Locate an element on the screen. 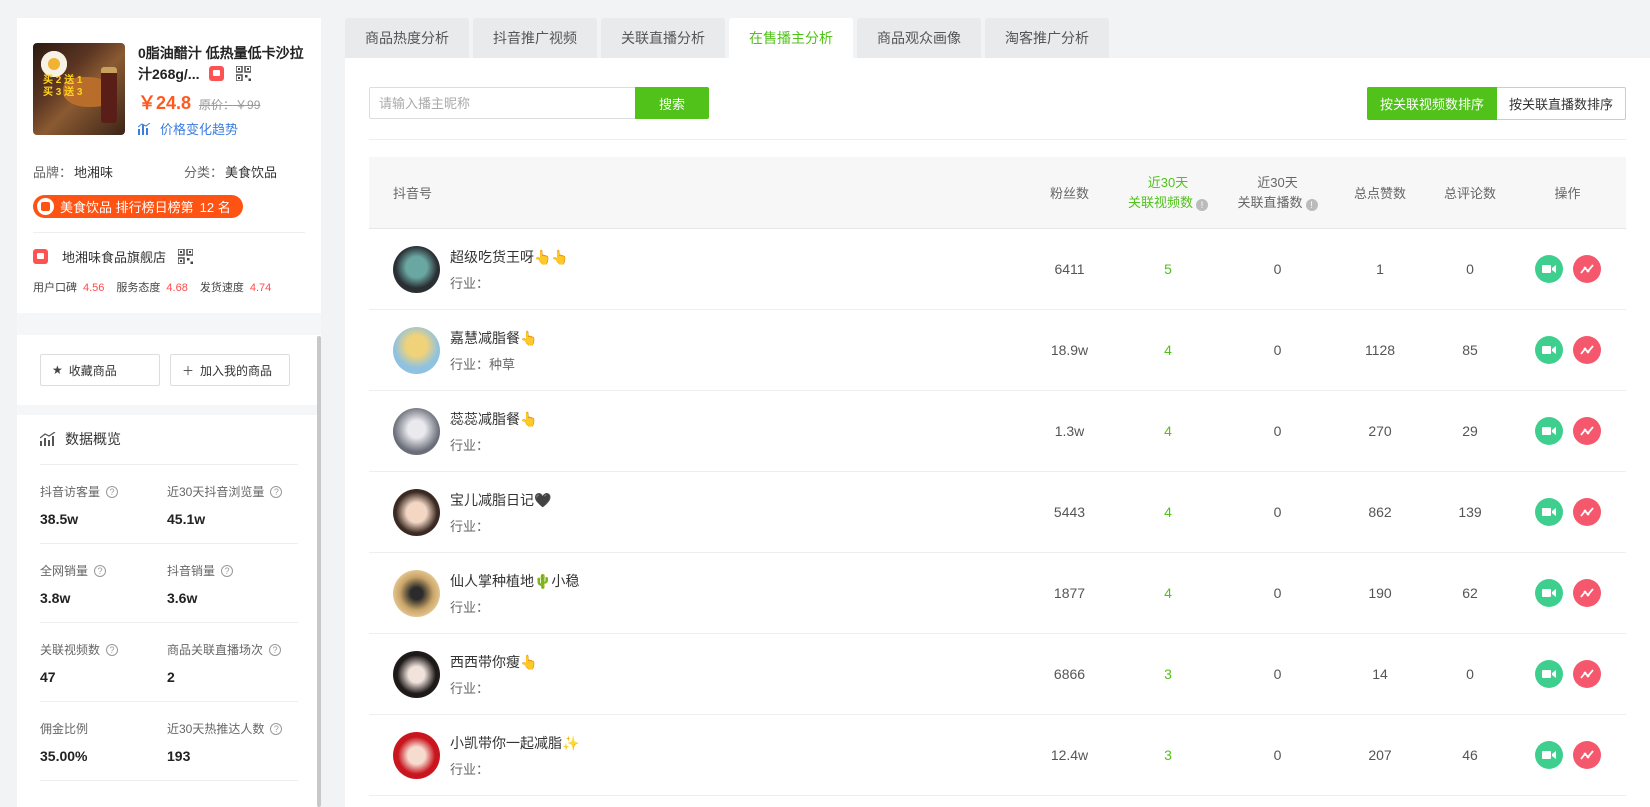 The height and width of the screenshot is (807, 1650). table-row: 宝儿减脂日记🖤 行业： 5443 4 0 862 139 is located at coordinates (997, 512).